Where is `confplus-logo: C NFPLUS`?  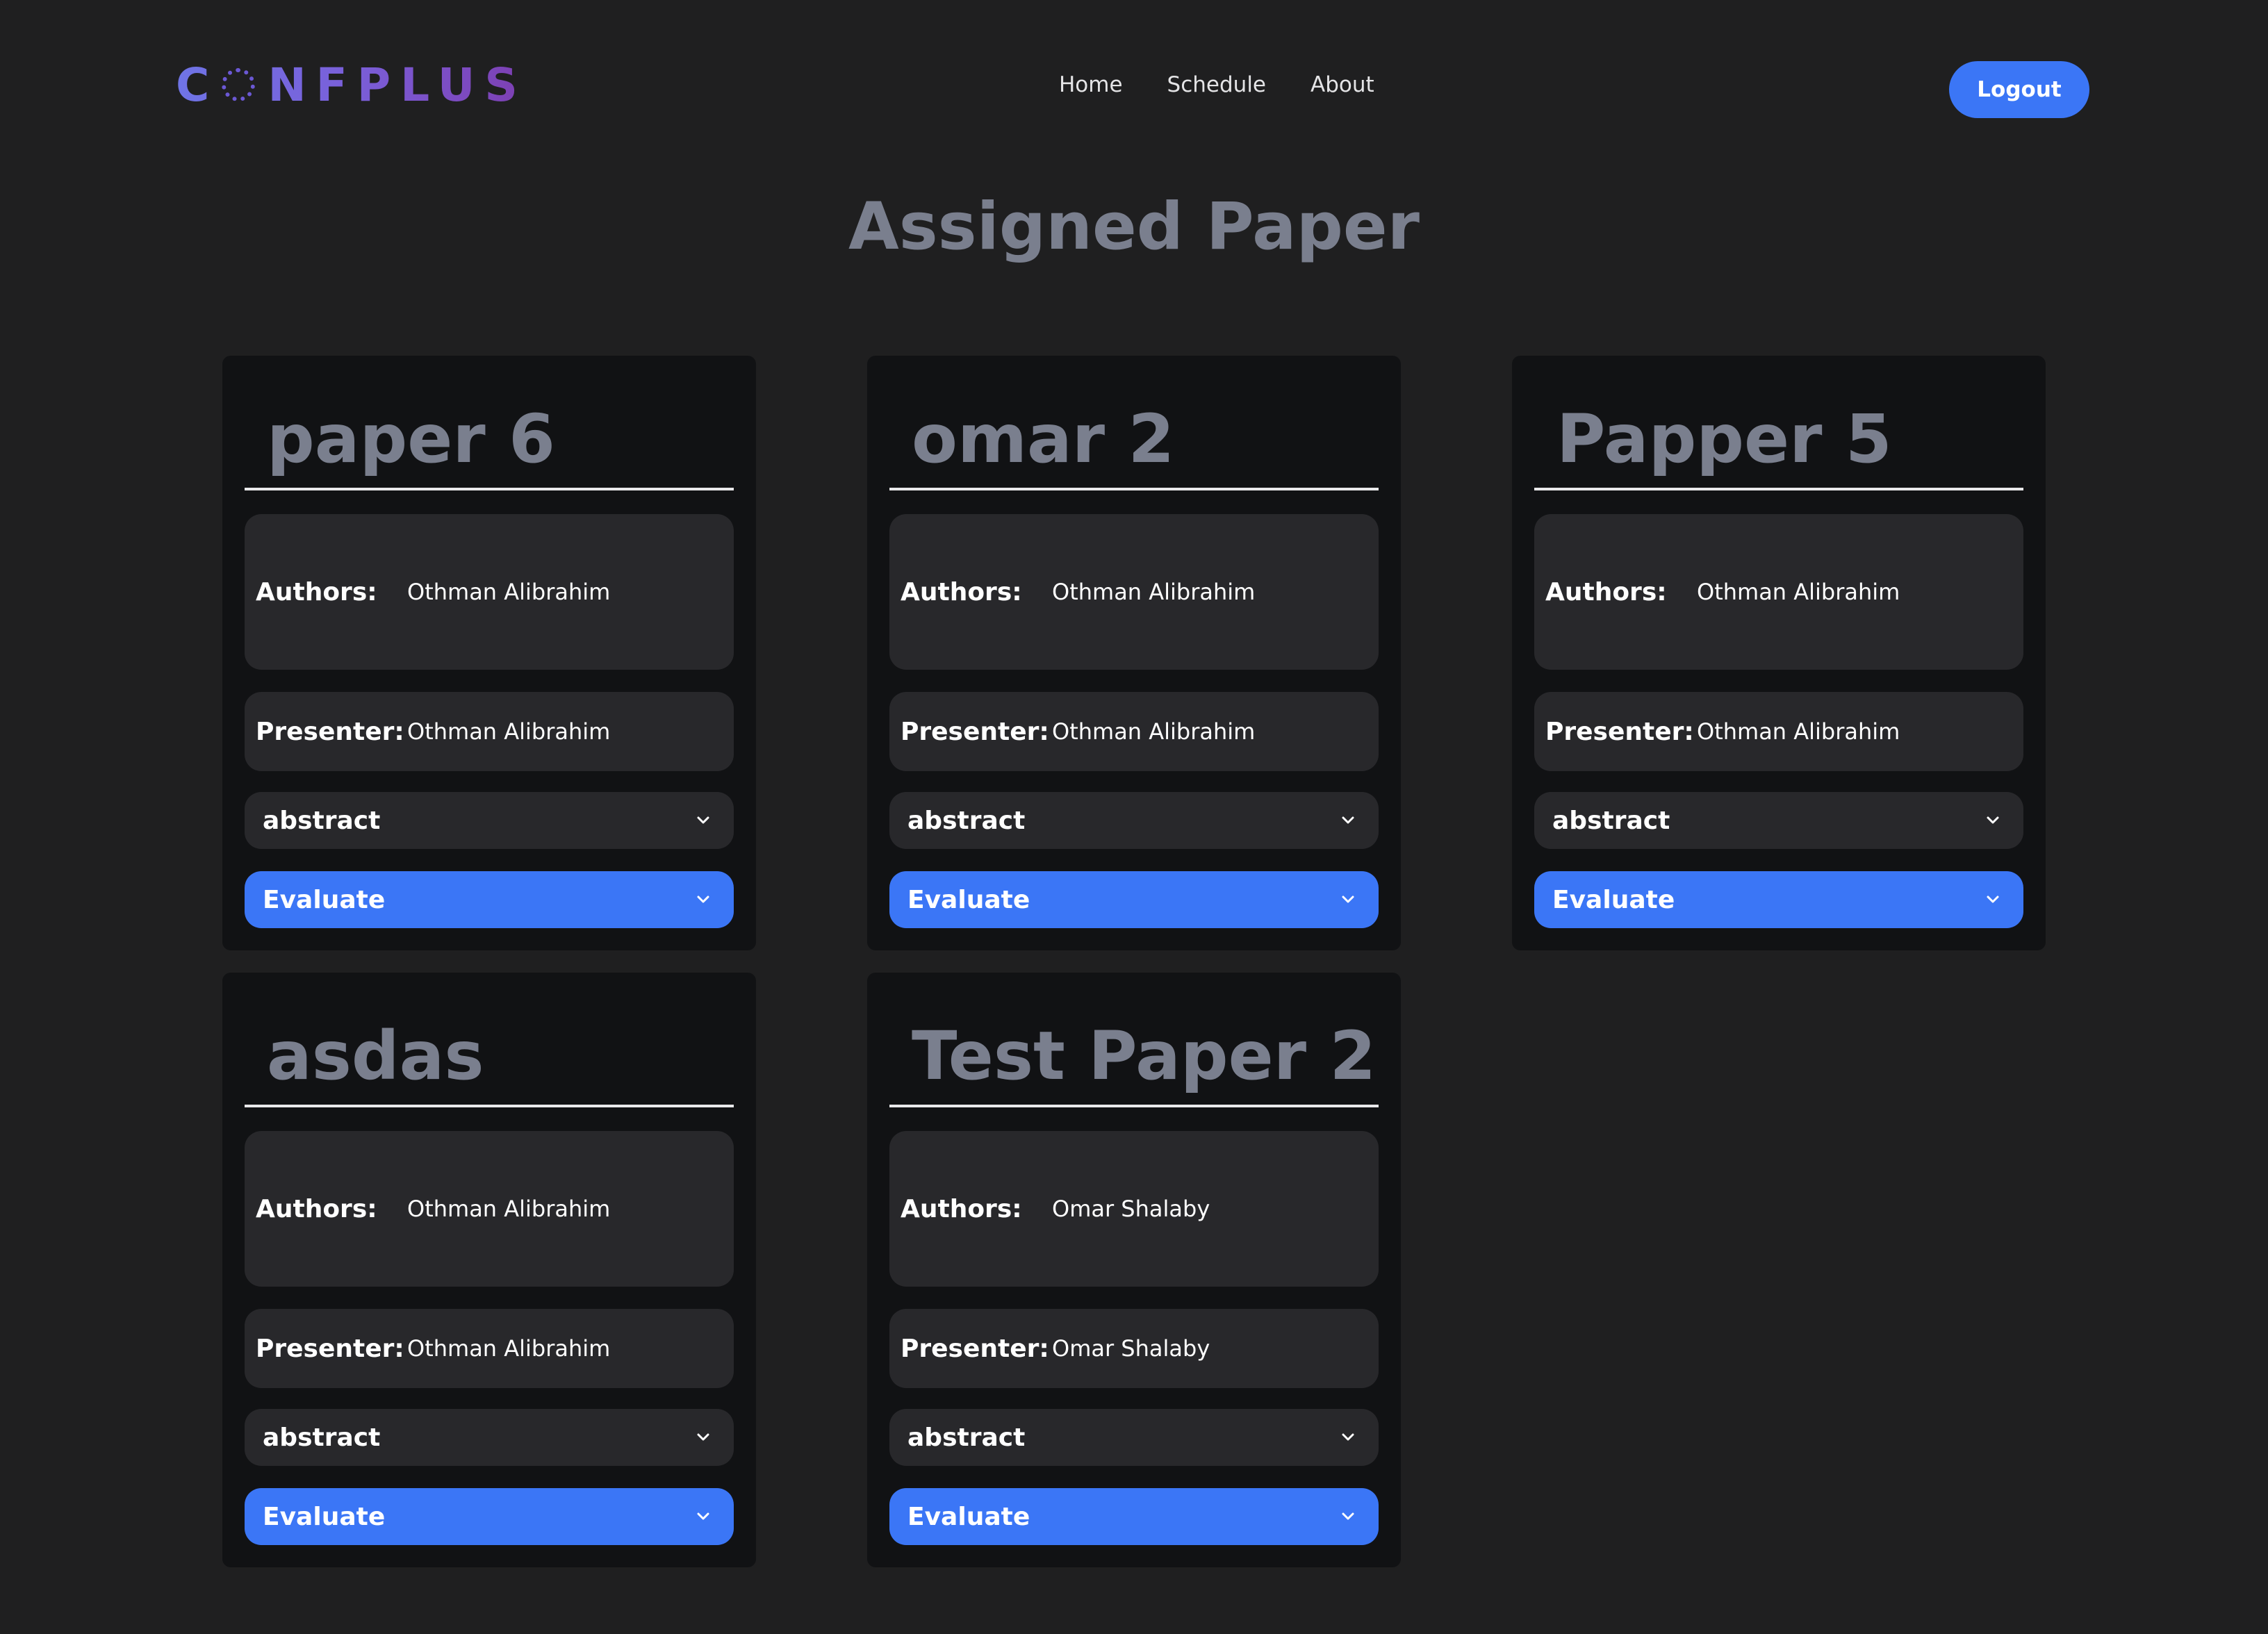
confplus-logo: C NFPLUS is located at coordinates (351, 85).